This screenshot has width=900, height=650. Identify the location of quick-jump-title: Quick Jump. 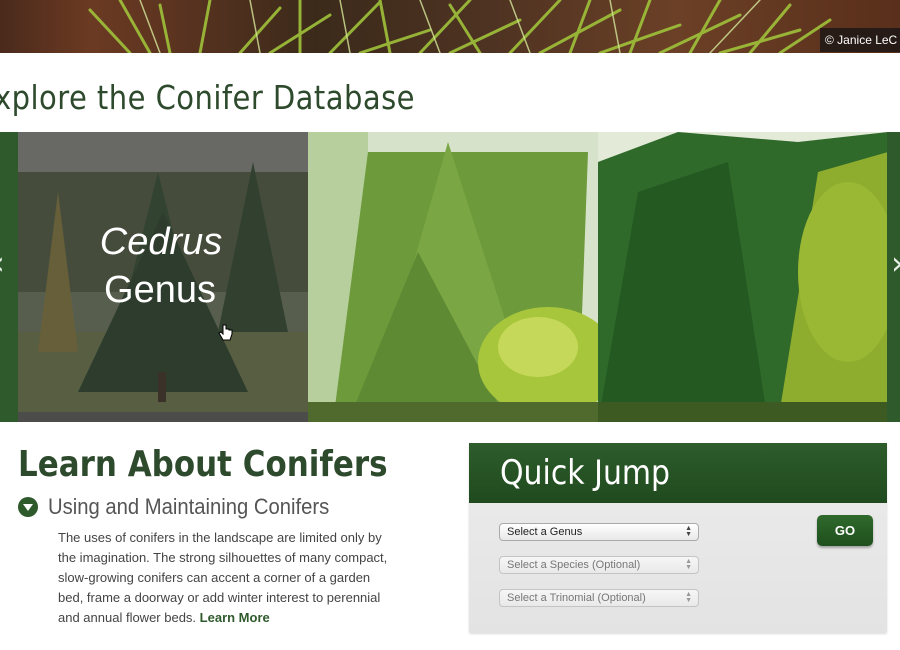
(585, 473).